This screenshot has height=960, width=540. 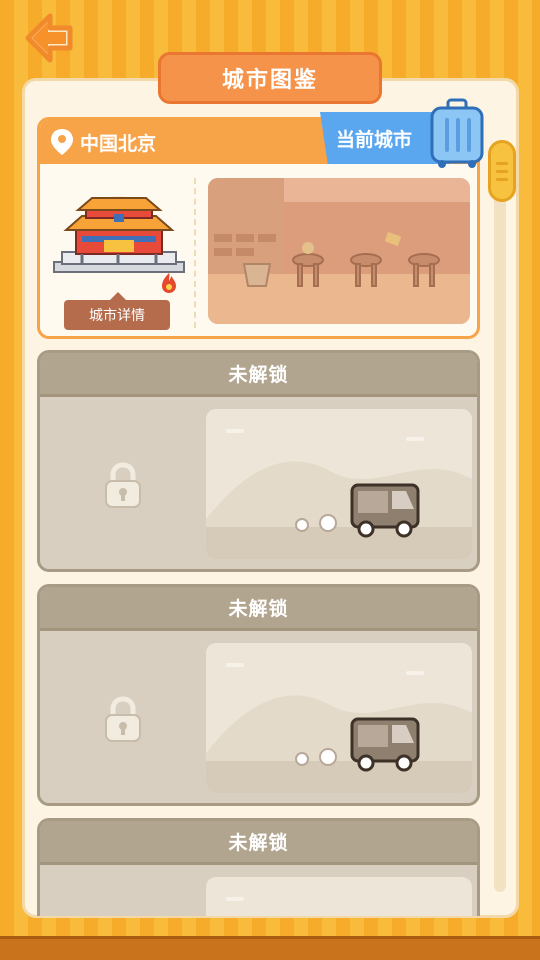 I want to click on page-title: 城市图鉴, so click(x=270, y=78).